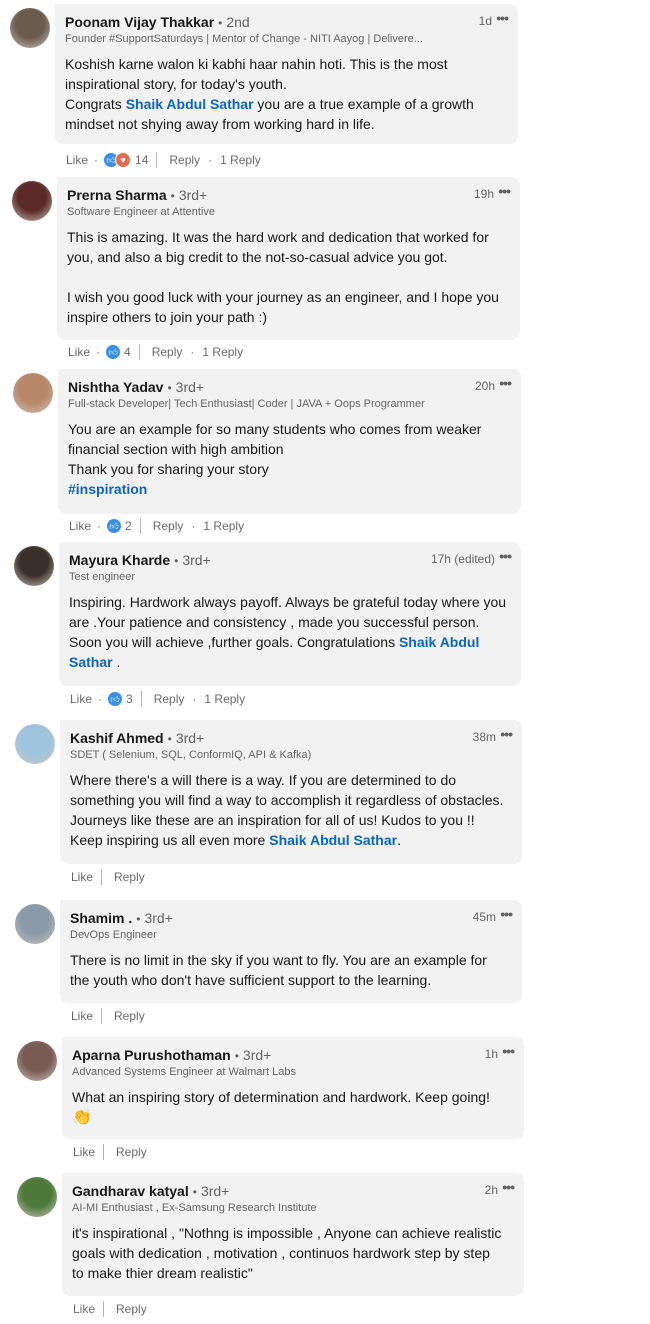  Describe the element at coordinates (82, 1117) in the screenshot. I see `clap-emoji: 👏` at that location.